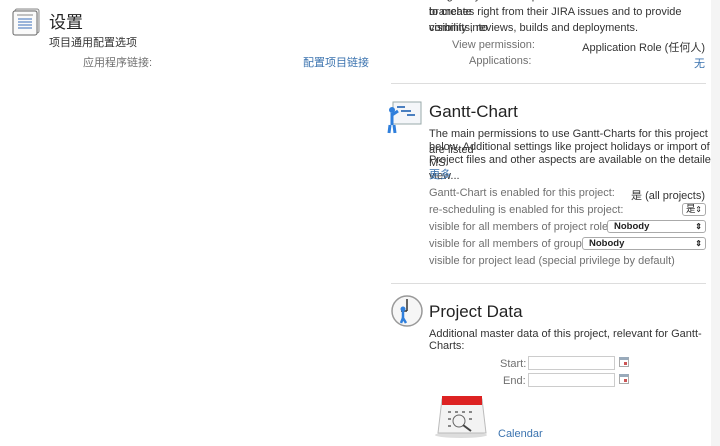 The width and height of the screenshot is (720, 446). I want to click on gantt-enabled-value: 是 (all projects), so click(668, 196).